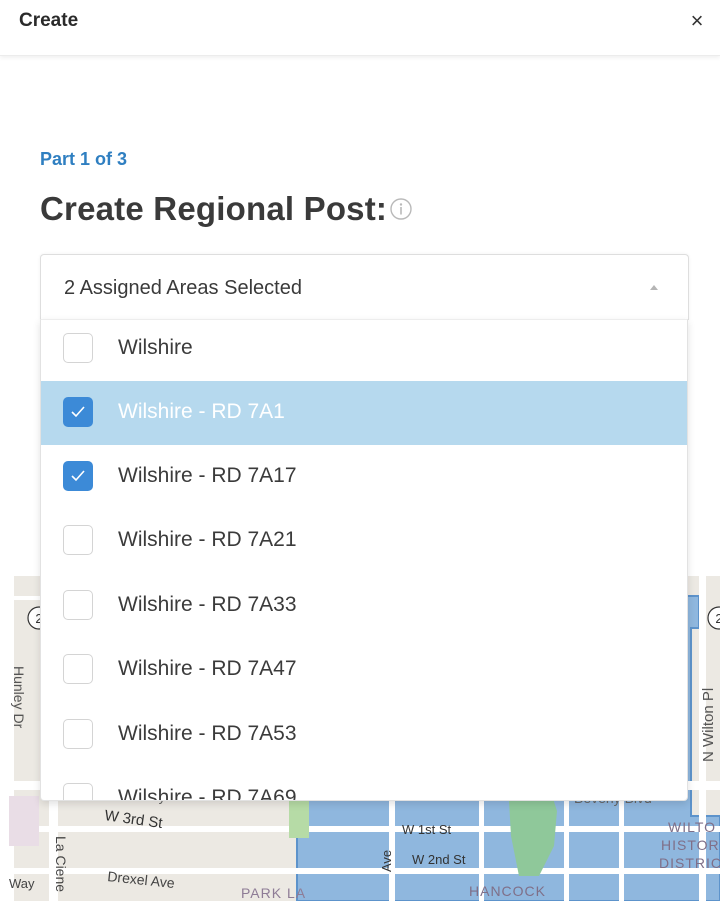  What do you see at coordinates (689, 863) in the screenshot?
I see `district-label: DISTRIC` at bounding box center [689, 863].